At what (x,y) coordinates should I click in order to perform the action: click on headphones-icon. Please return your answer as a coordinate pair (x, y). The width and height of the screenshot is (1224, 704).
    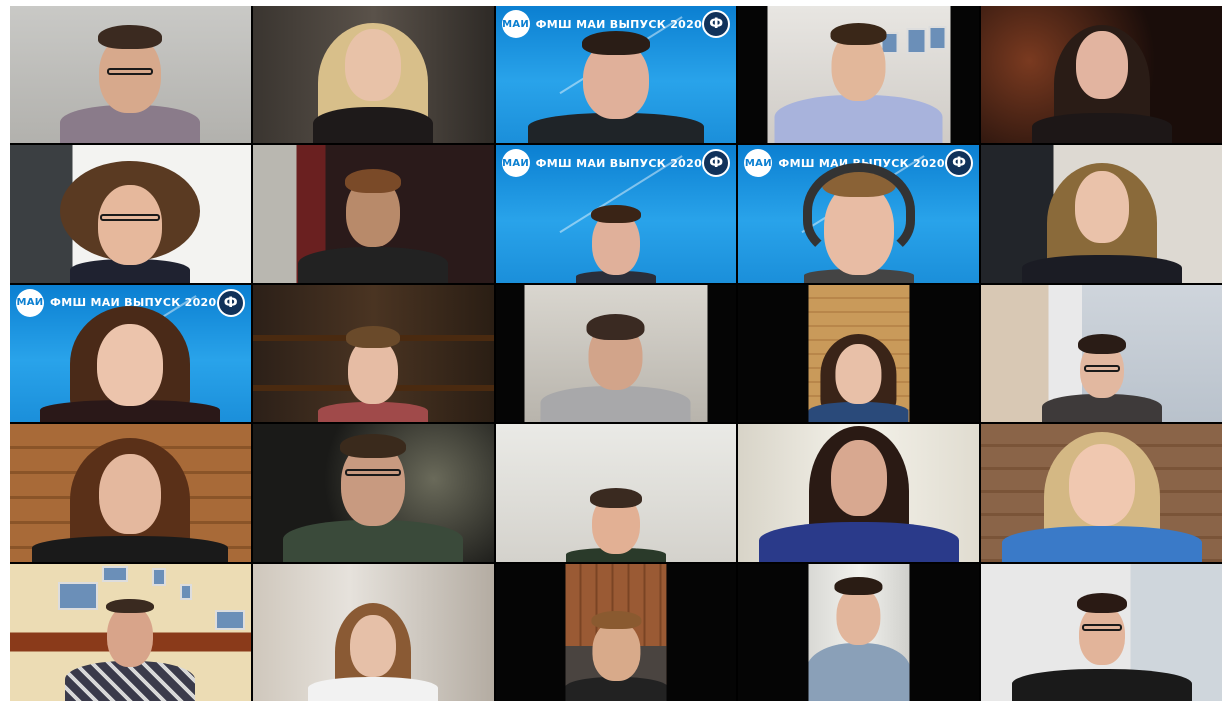
    Looking at the image, I should click on (858, 210).